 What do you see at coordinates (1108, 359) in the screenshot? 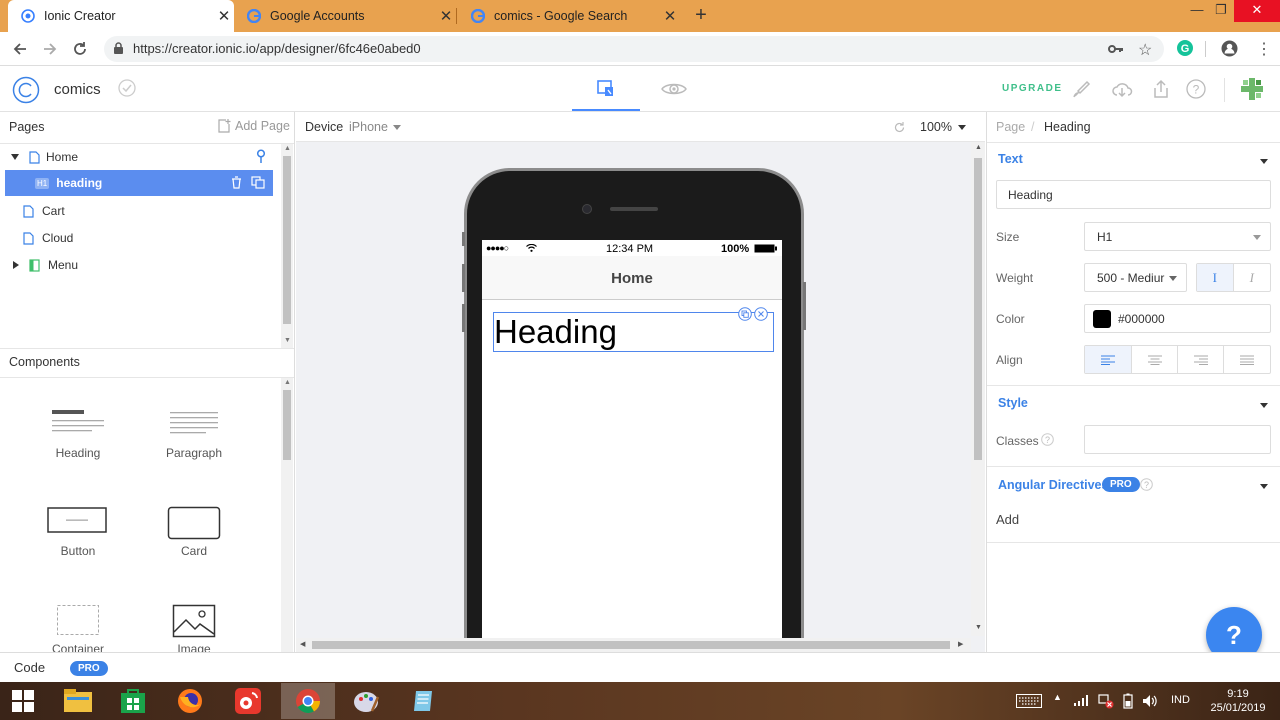
I see `align-left-icon` at bounding box center [1108, 359].